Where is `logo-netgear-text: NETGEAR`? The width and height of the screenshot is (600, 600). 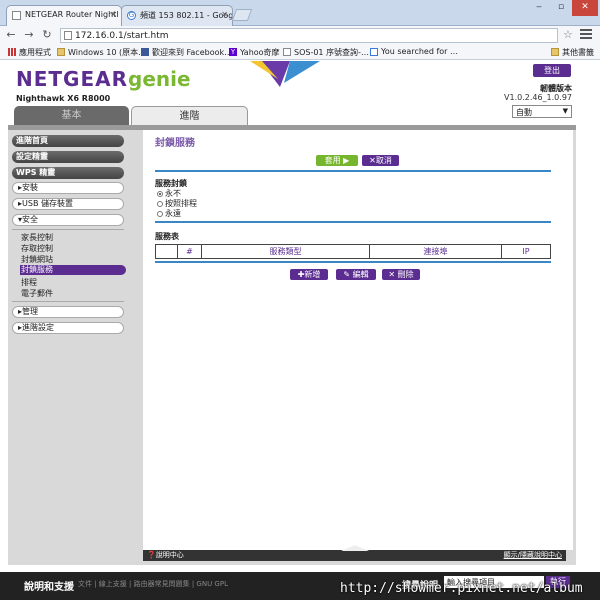
logo-netgear-text: NETGEAR is located at coordinates (72, 79).